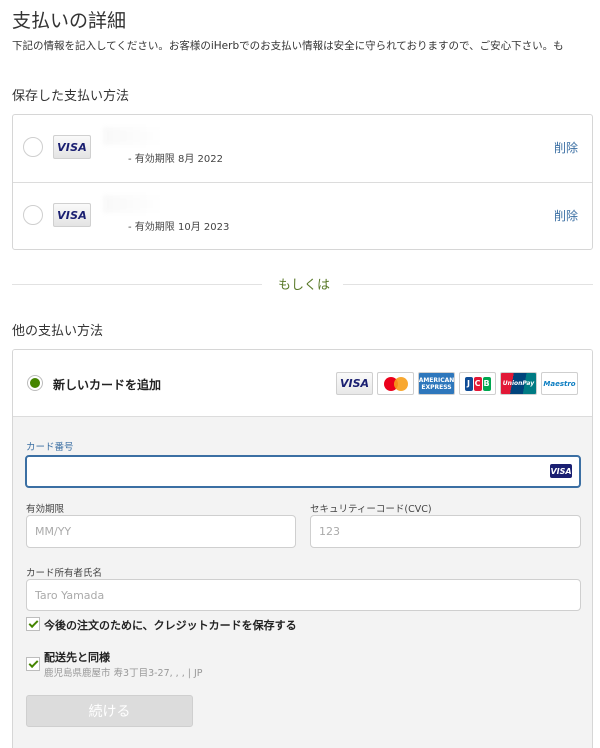  What do you see at coordinates (123, 673) in the screenshot?
I see `shipping-address: 鹿児島県鹿屋市 寿3丁目3-27, , , | JP` at bounding box center [123, 673].